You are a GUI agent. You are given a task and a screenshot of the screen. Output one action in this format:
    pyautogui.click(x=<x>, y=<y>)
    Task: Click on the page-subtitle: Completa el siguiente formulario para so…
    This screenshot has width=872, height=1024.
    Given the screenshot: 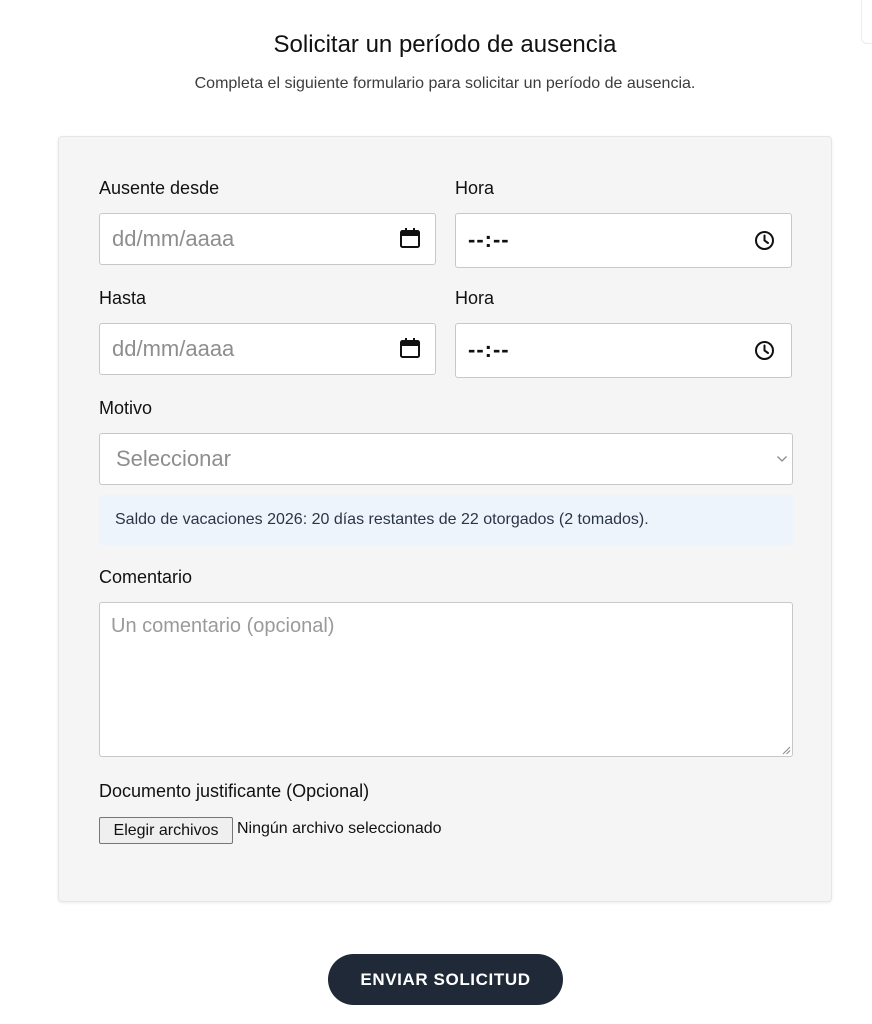 What is the action you would take?
    pyautogui.click(x=445, y=83)
    